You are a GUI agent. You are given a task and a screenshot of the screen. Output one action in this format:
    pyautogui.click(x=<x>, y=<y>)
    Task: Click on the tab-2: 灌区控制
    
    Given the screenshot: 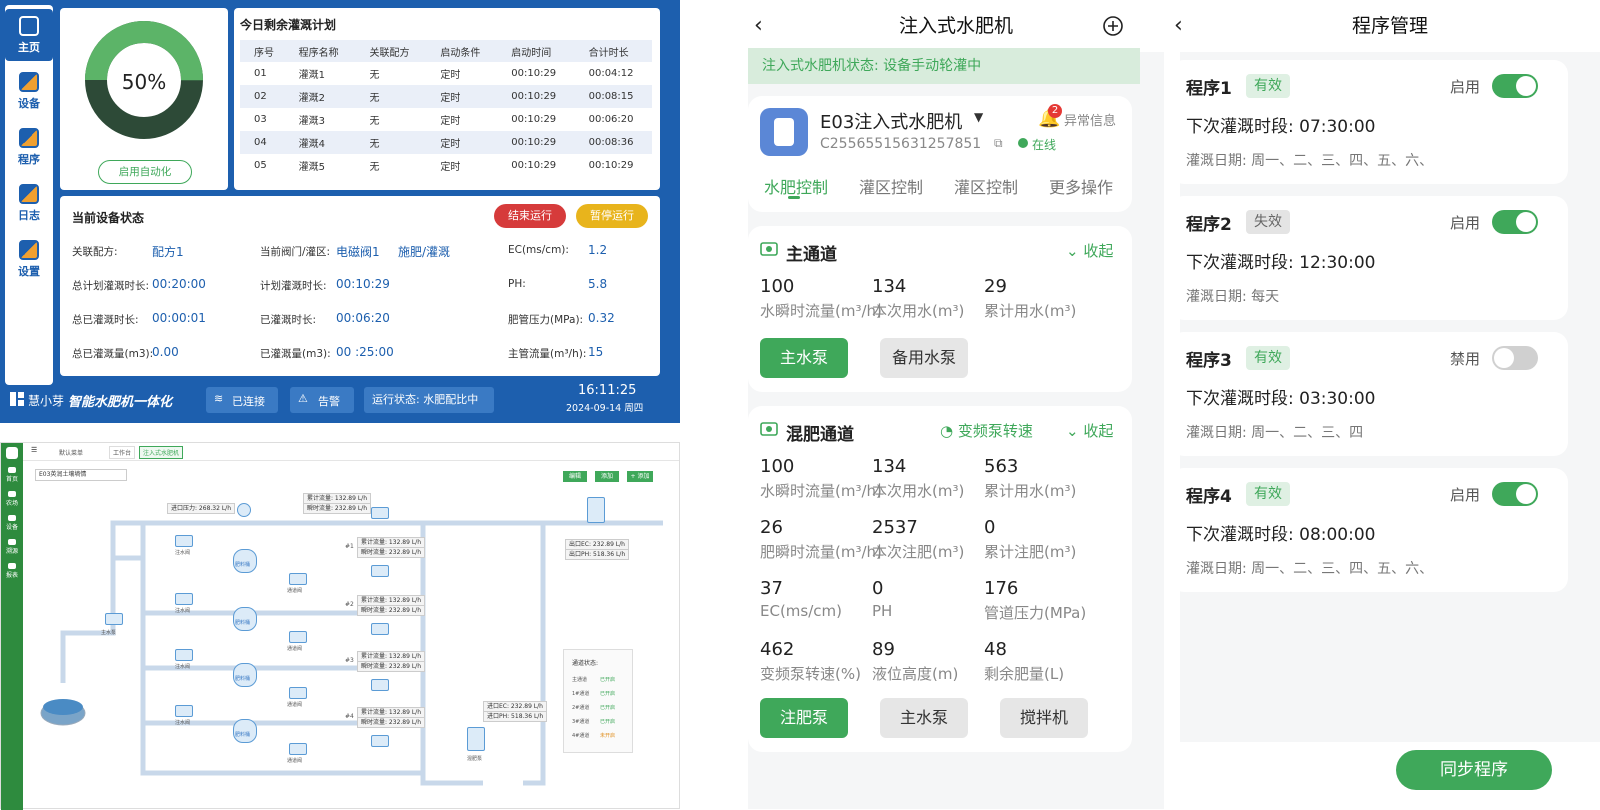 What is the action you would take?
    pyautogui.click(x=986, y=186)
    